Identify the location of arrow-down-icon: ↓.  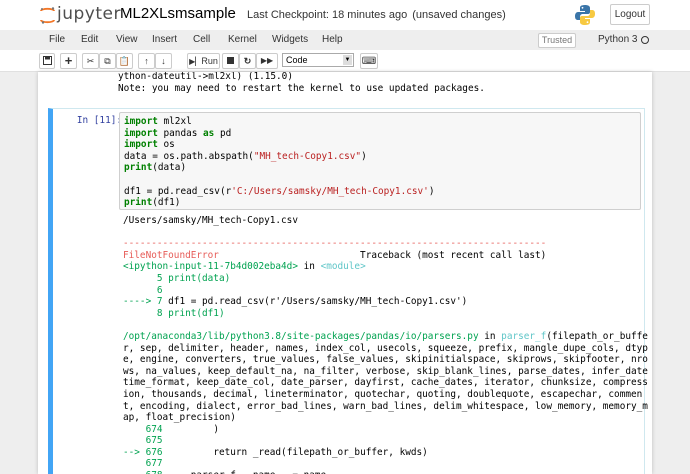
(163, 61).